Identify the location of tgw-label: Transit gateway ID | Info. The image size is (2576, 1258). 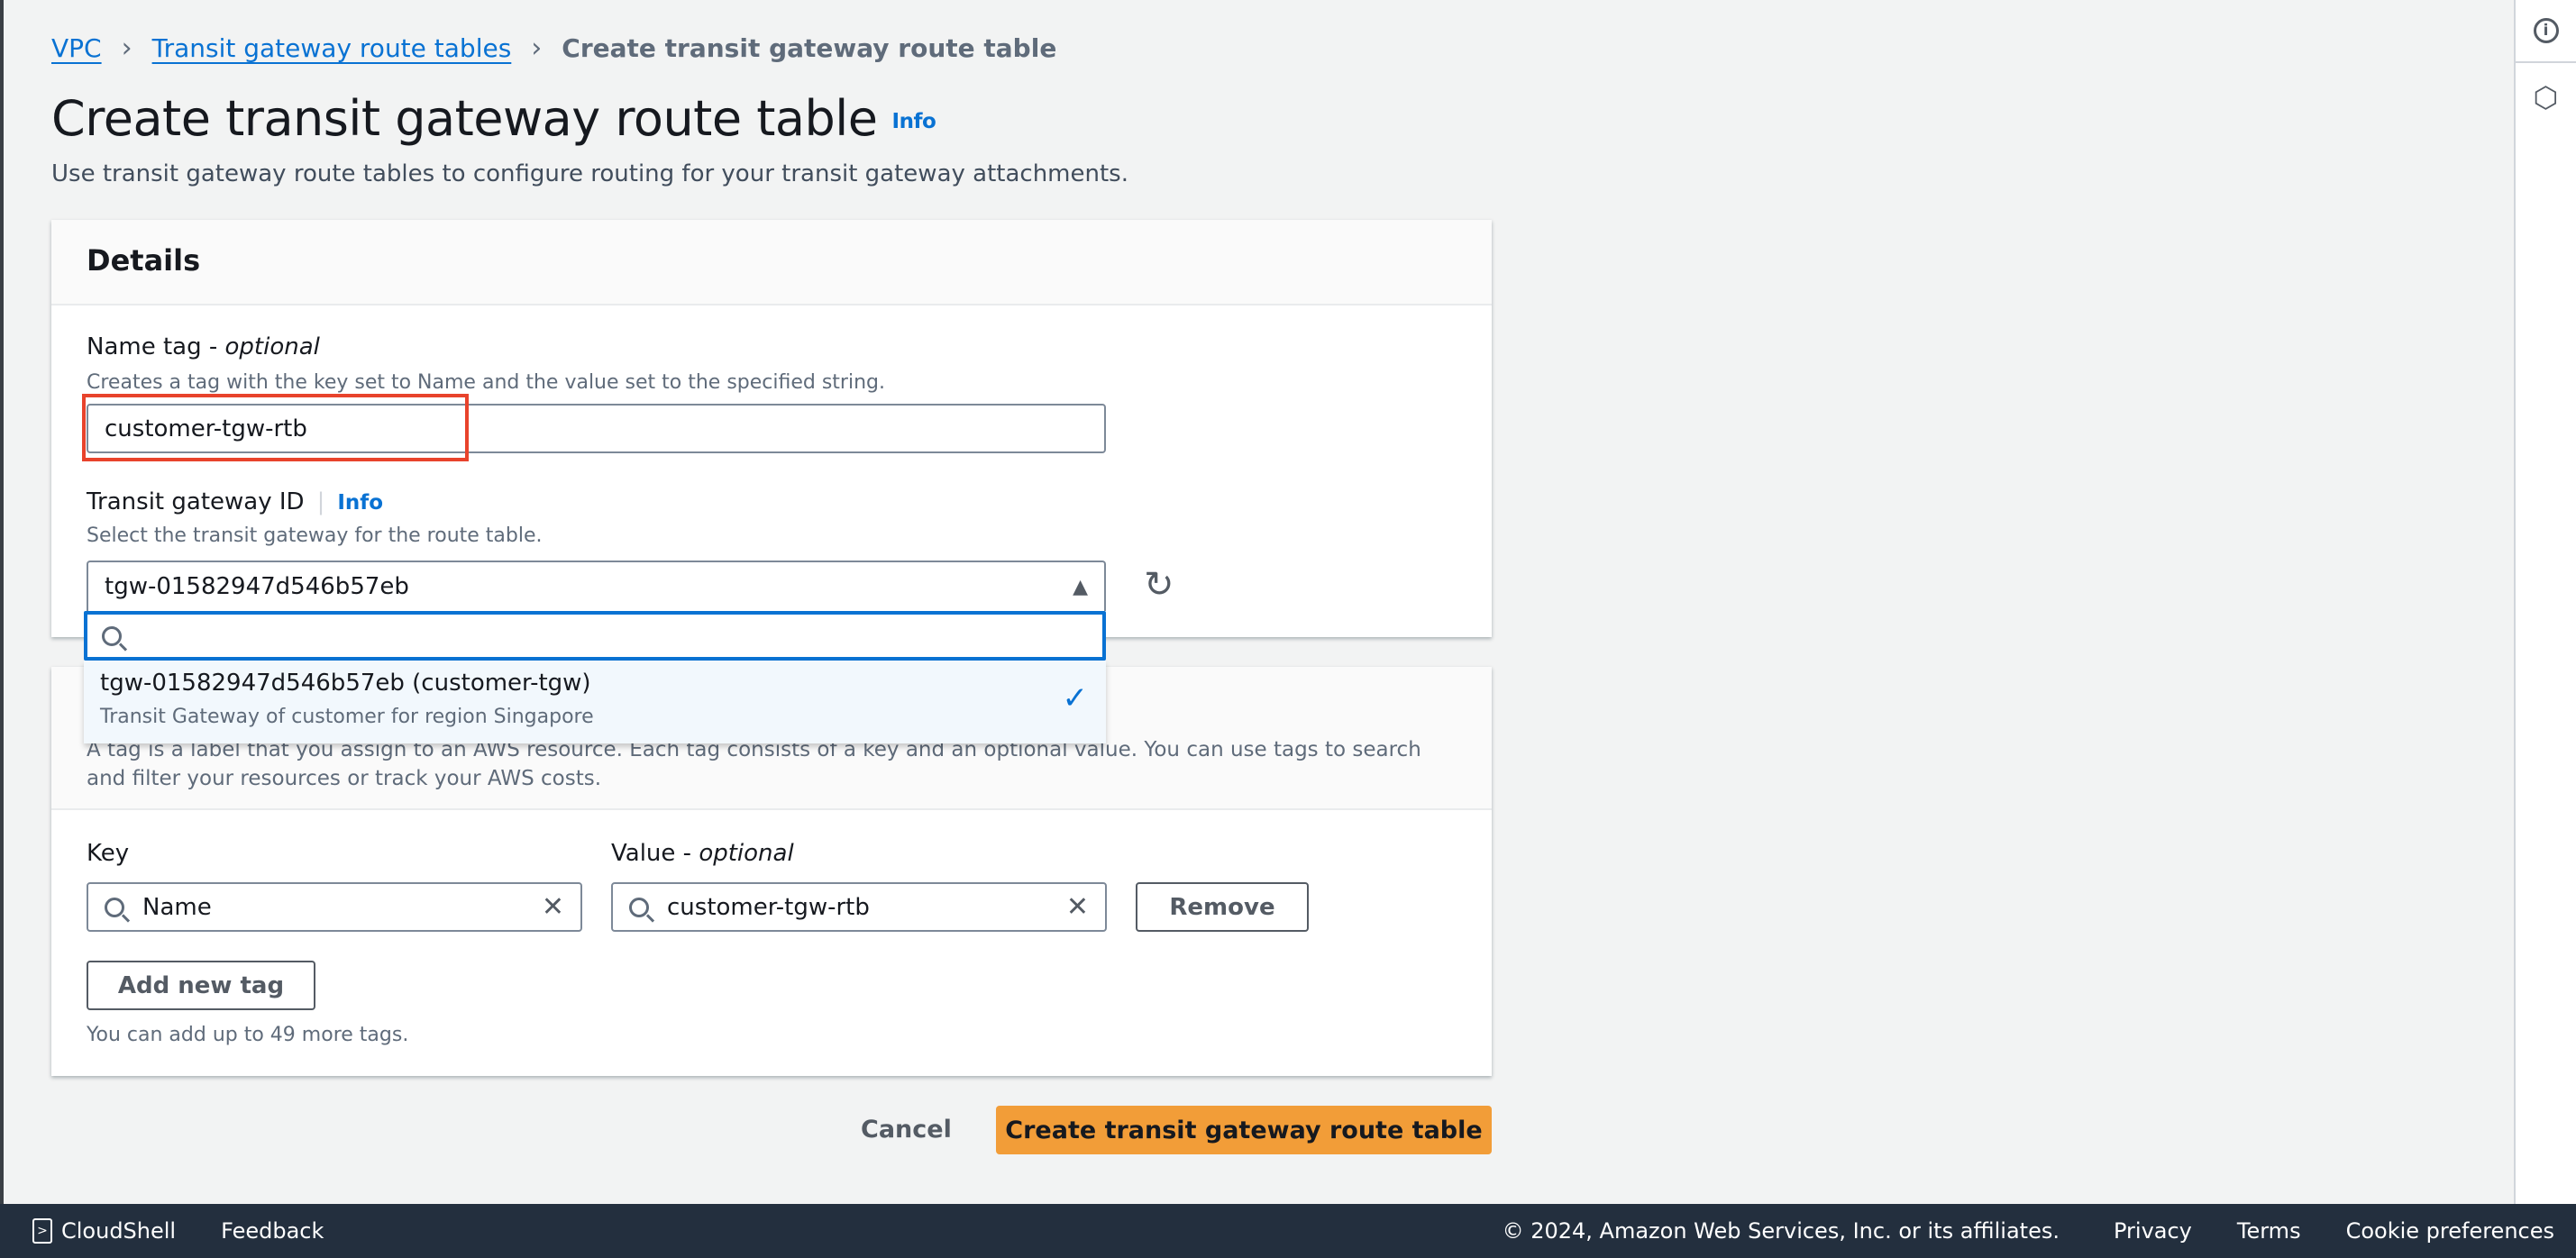
(235, 501).